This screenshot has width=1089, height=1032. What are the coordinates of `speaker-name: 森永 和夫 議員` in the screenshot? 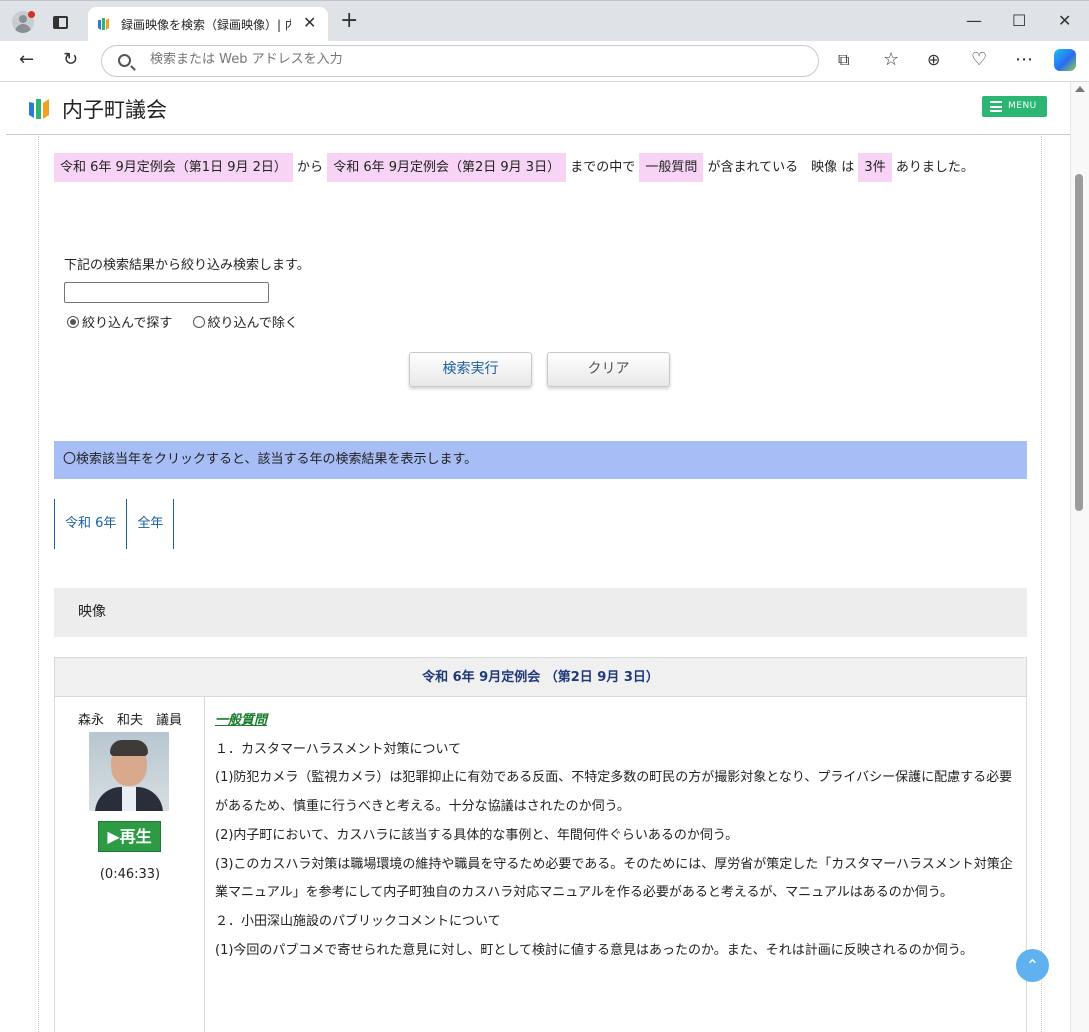 It's located at (129, 720).